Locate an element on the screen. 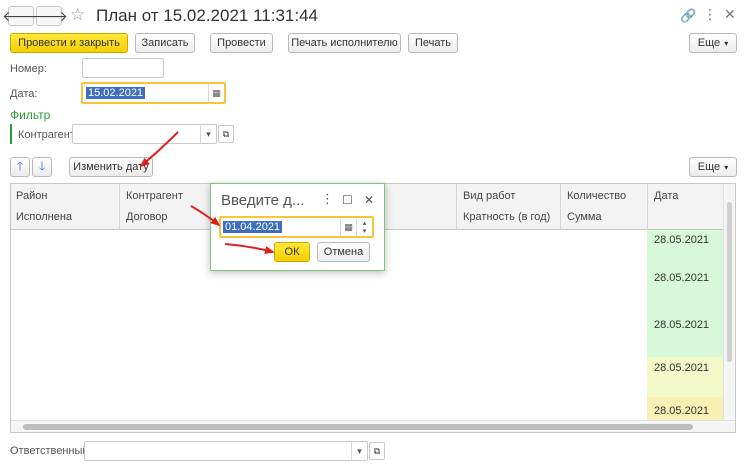  header-date: Дата is located at coordinates (666, 196).